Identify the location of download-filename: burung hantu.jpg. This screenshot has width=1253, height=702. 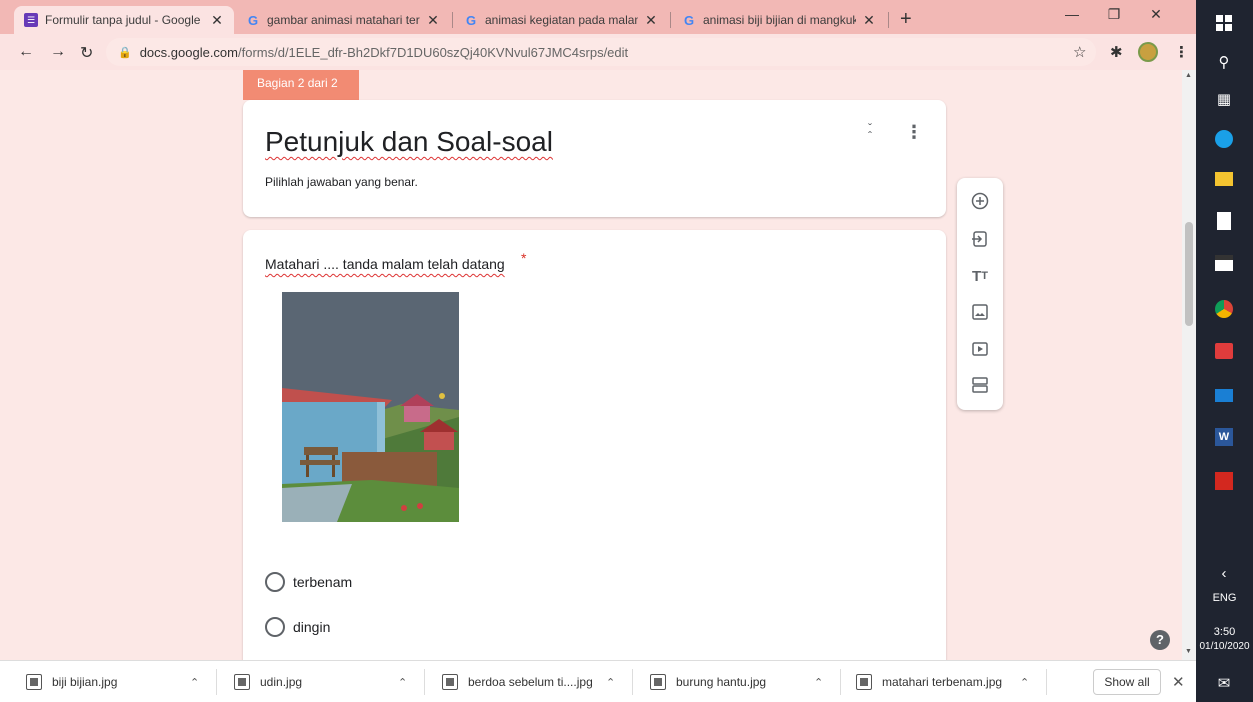
(721, 682).